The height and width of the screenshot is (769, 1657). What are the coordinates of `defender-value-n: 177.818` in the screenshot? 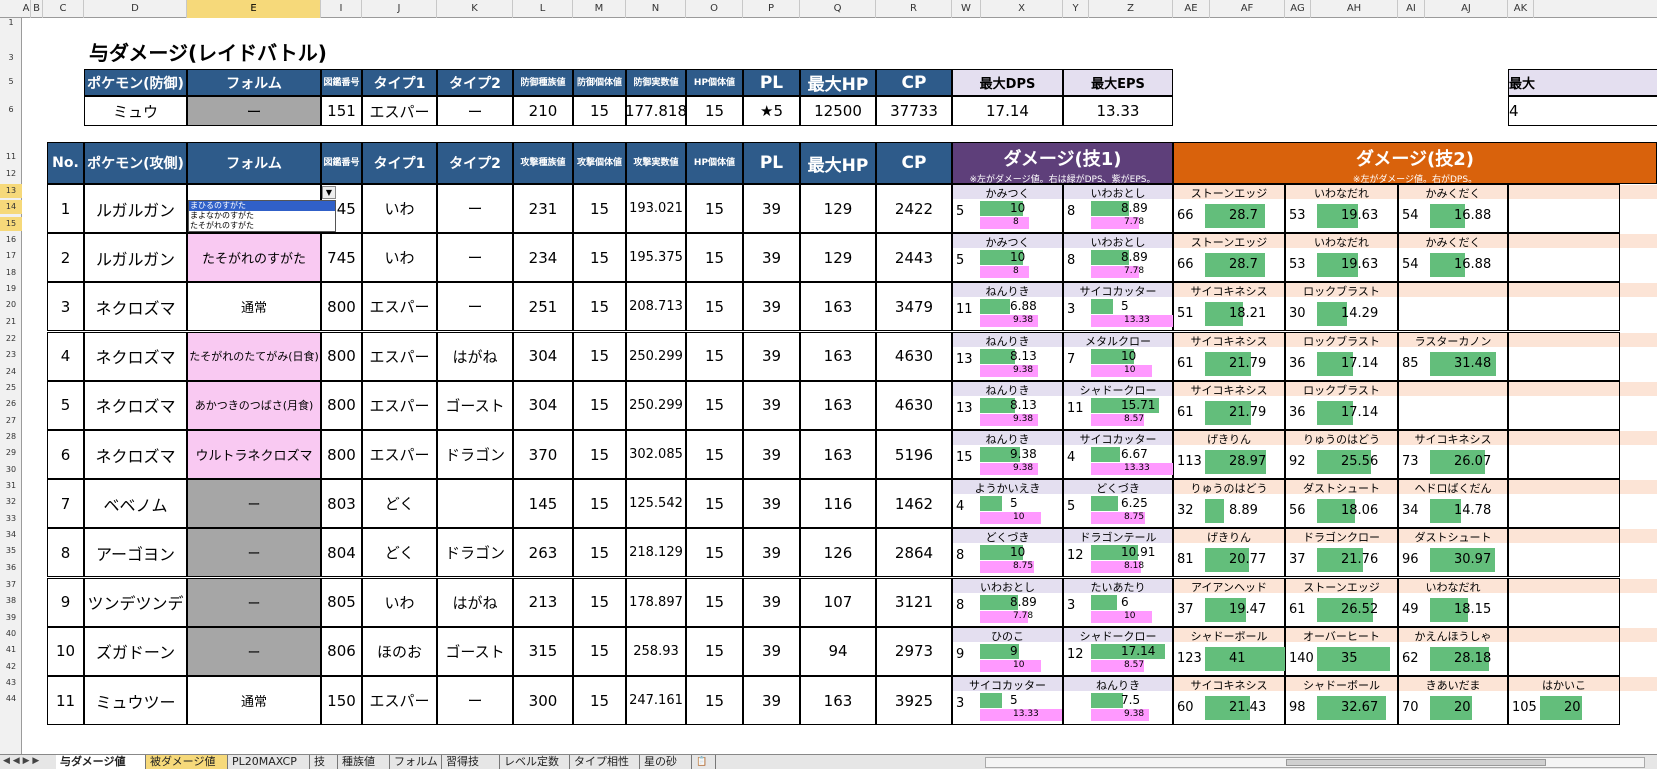 It's located at (656, 111).